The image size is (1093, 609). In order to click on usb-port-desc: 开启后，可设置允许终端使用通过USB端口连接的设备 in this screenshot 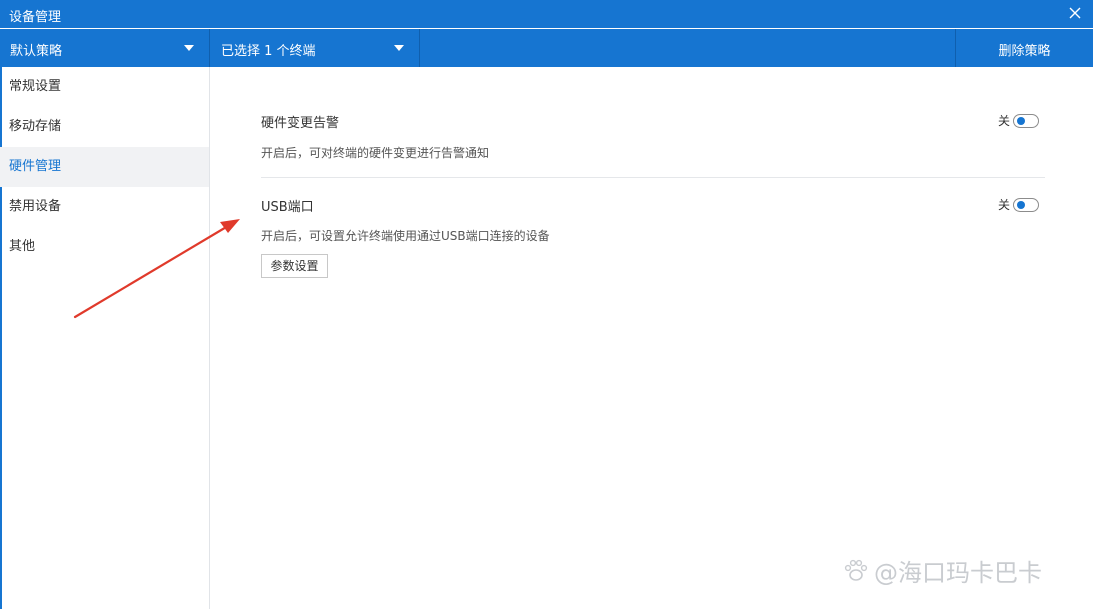, I will do `click(405, 236)`.